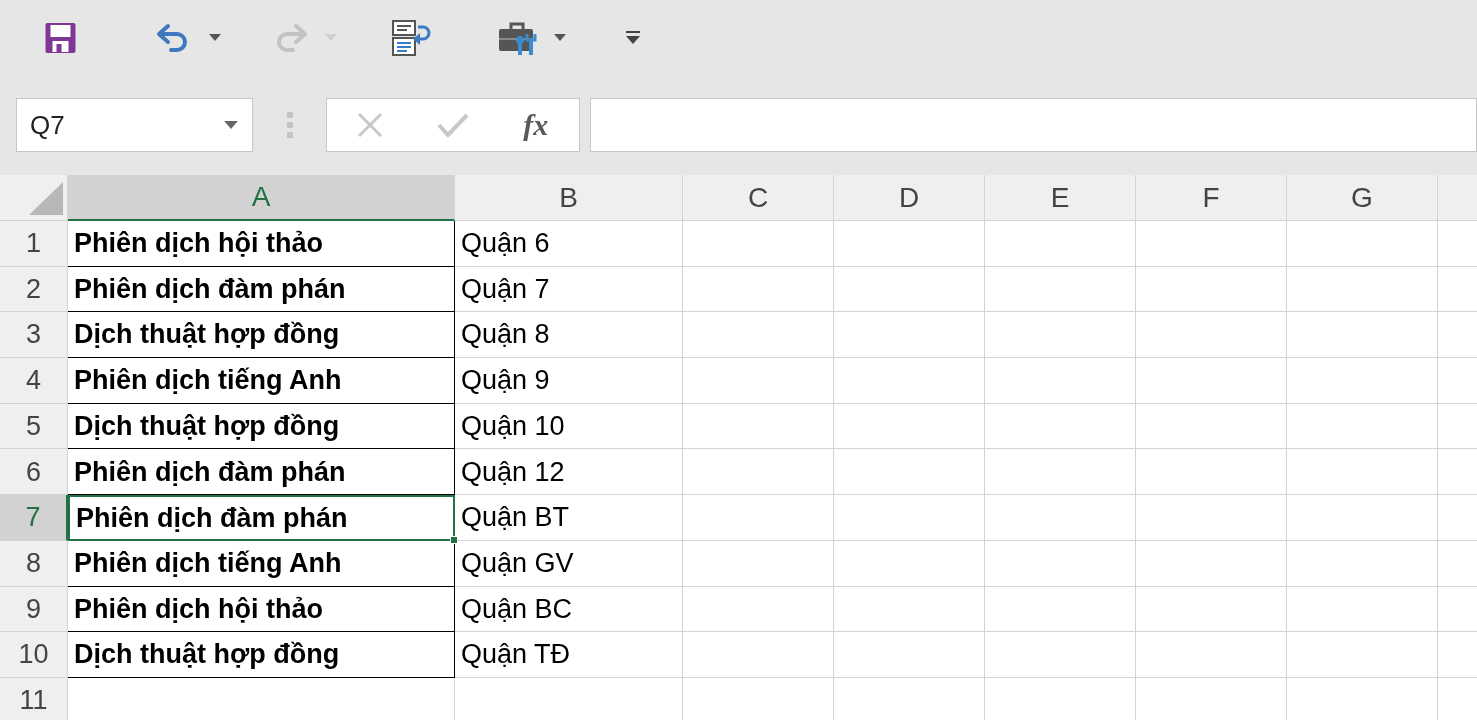 The height and width of the screenshot is (720, 1477). I want to click on column-header: C, so click(758, 198).